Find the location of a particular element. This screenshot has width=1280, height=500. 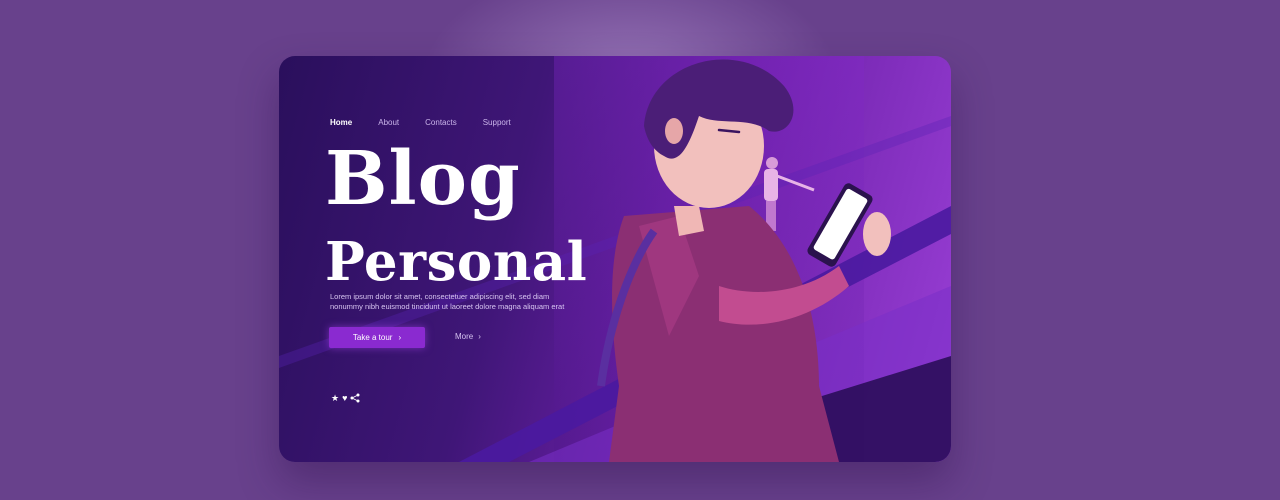

nav-home: Home is located at coordinates (341, 122).